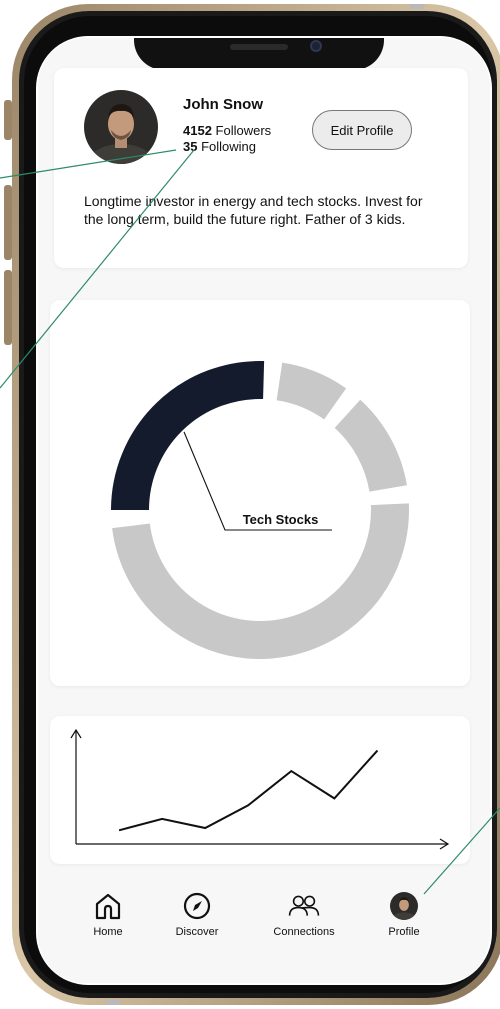 This screenshot has height=1009, width=500. What do you see at coordinates (304, 932) in the screenshot?
I see `nav-connections-label: Connections` at bounding box center [304, 932].